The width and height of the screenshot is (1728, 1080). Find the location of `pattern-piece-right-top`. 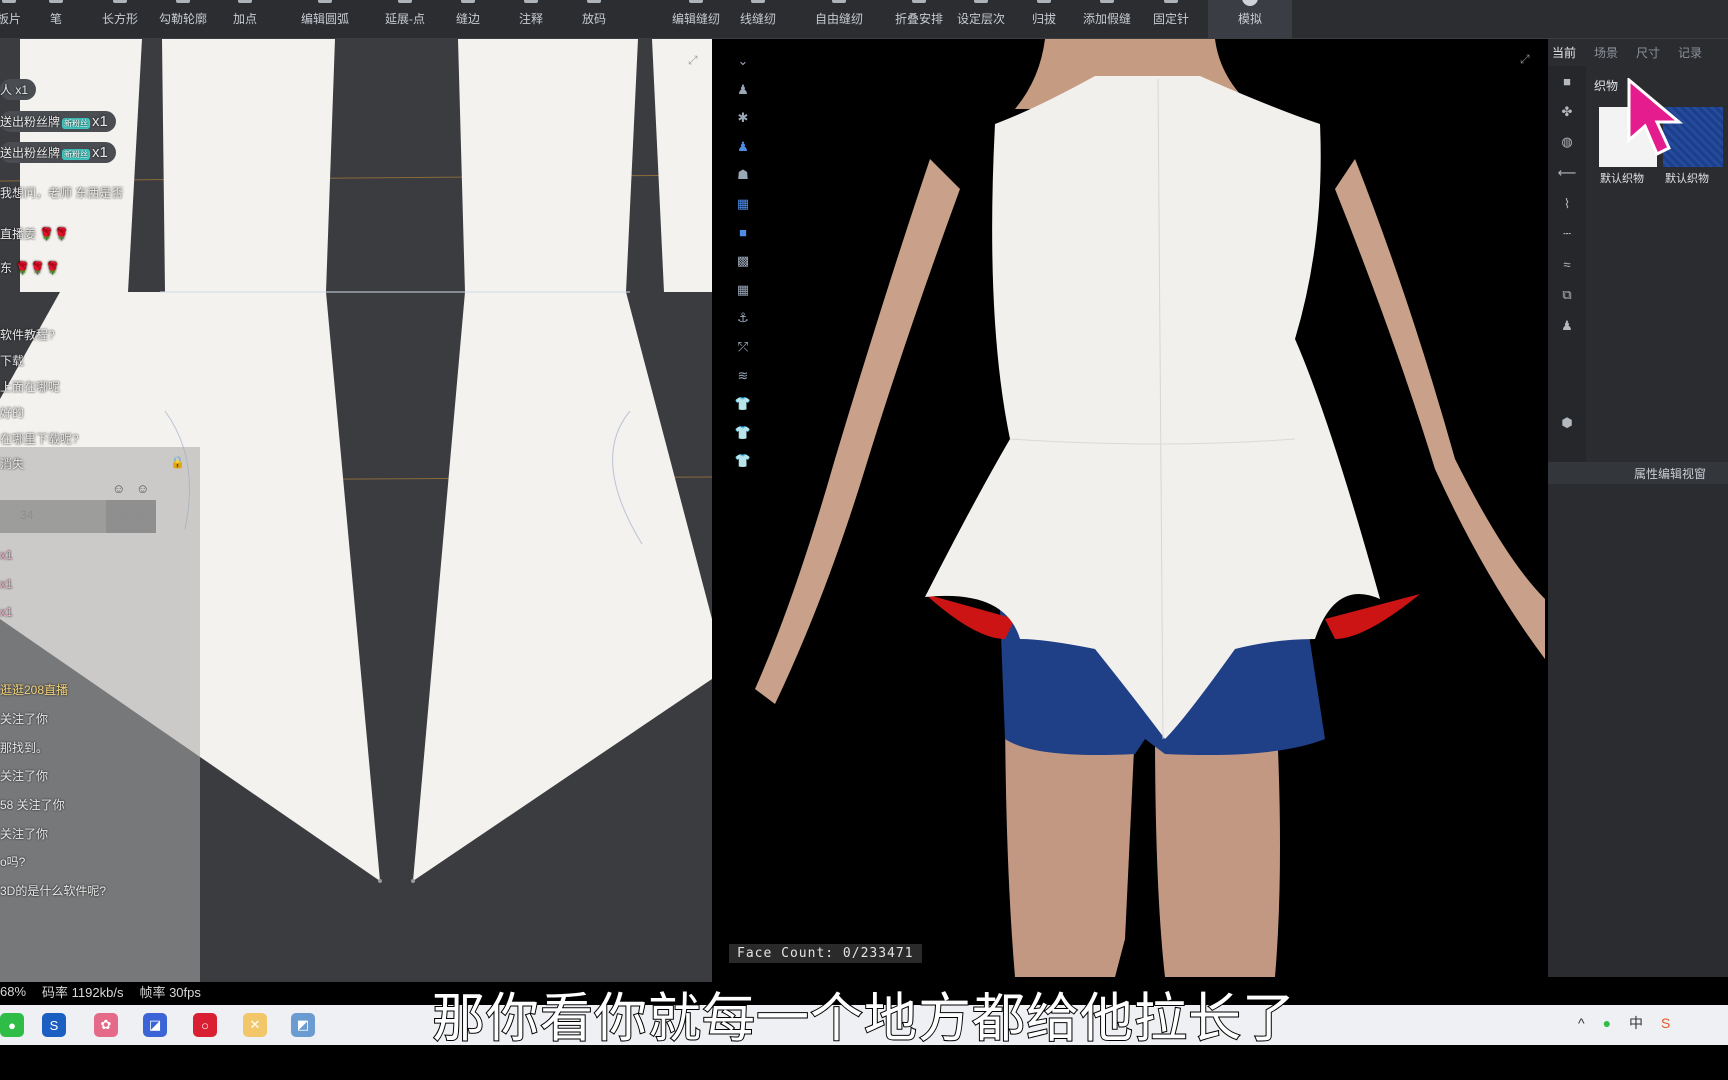

pattern-piece-right-top is located at coordinates (682, 165).